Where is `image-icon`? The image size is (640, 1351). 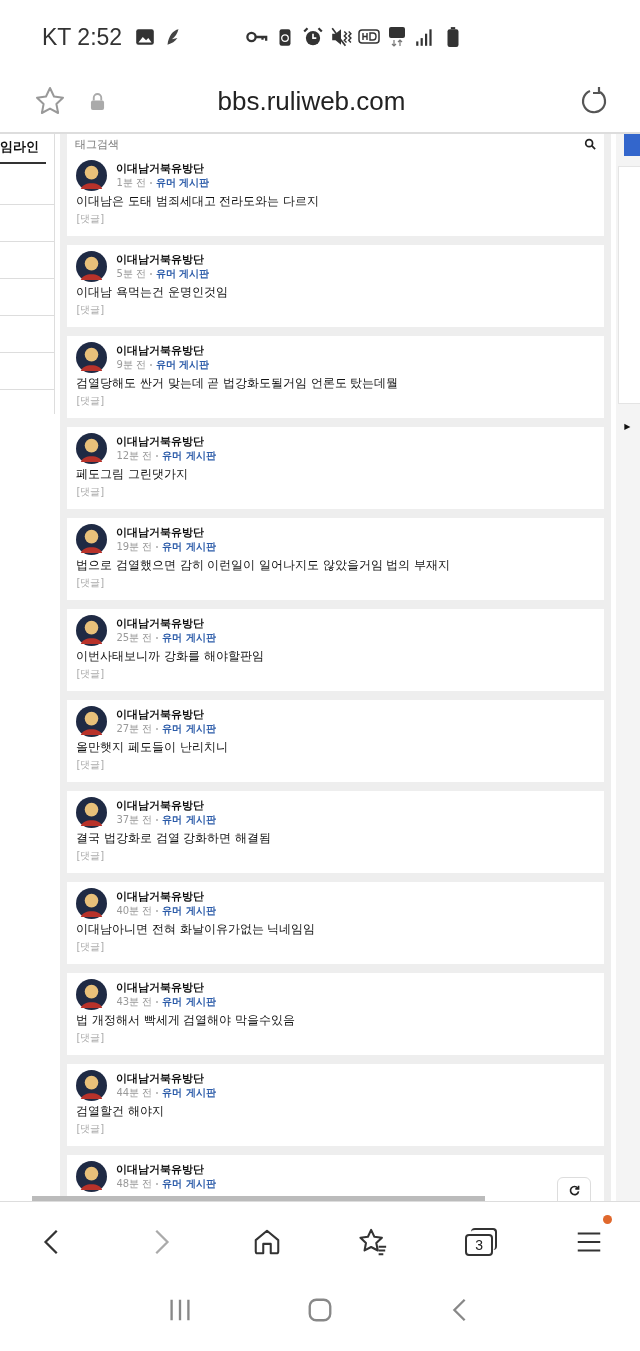
image-icon is located at coordinates (145, 37).